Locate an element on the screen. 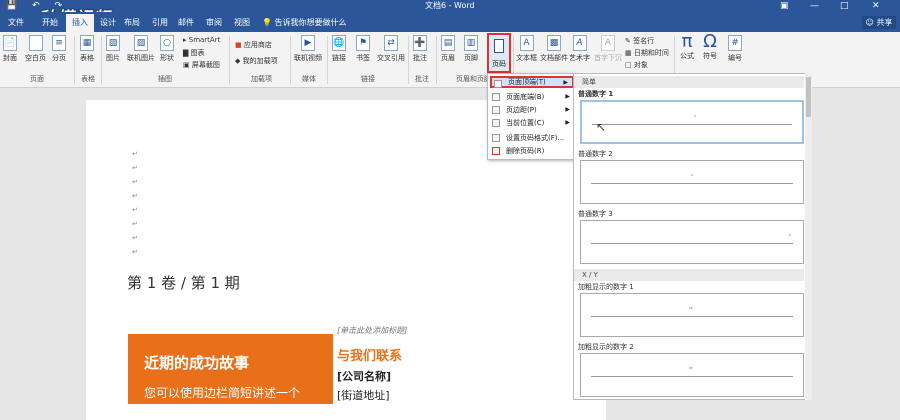 The image size is (900, 420). sidebar-story-box: 近期的成功故事 您可以使用边栏简短讲述一个 is located at coordinates (230, 369).